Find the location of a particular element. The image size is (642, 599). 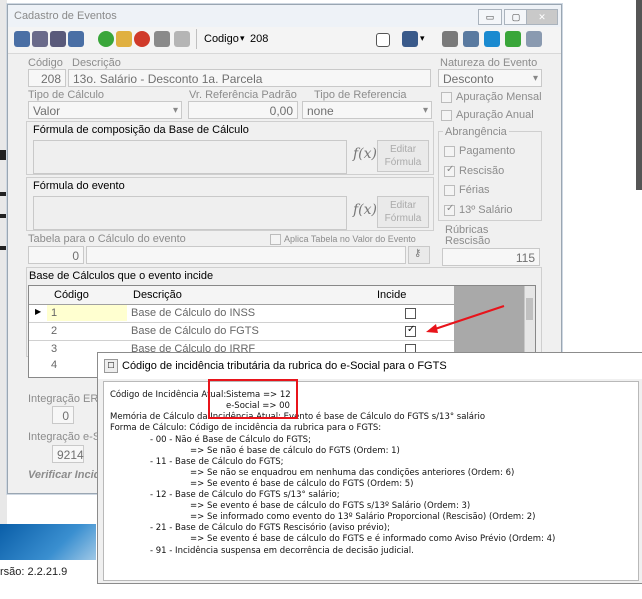

document-icon is located at coordinates (534, 39).